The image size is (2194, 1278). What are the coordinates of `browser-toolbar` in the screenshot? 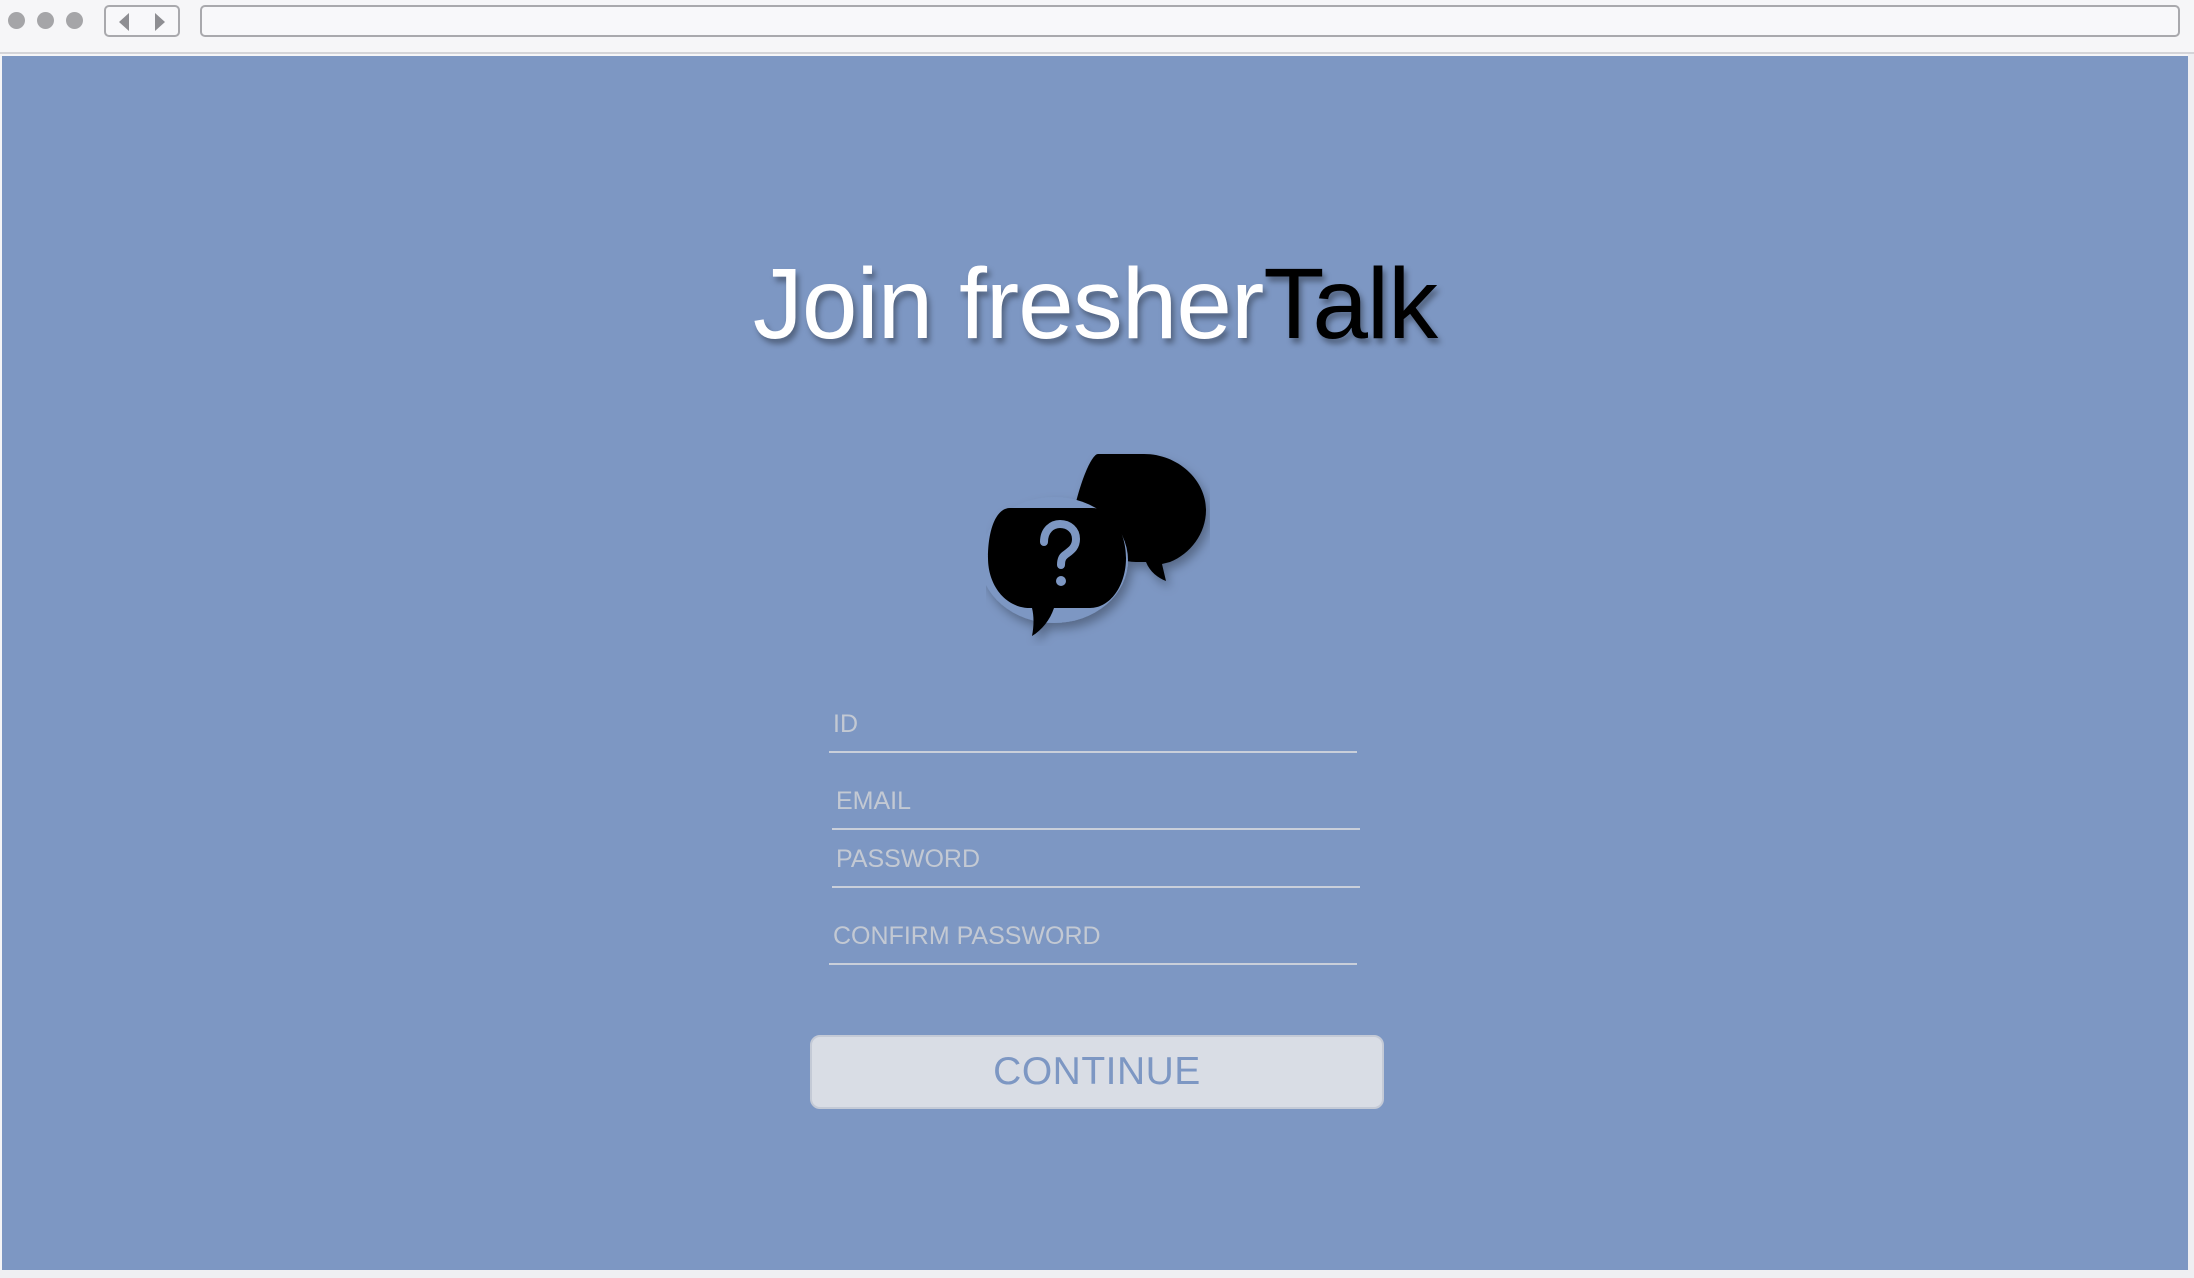 It's located at (1097, 27).